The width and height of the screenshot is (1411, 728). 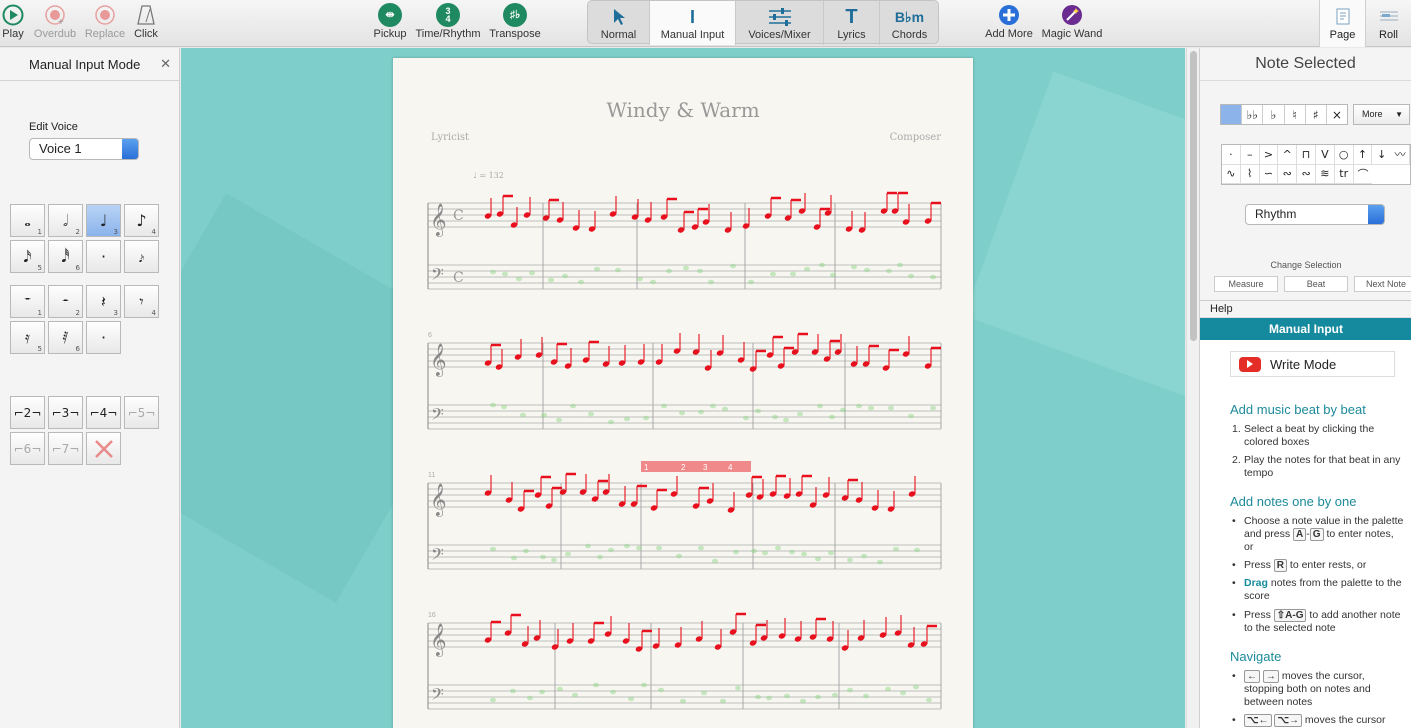 What do you see at coordinates (27, 448) in the screenshot?
I see `tuplet-6-button: ⌐ 6 ¬` at bounding box center [27, 448].